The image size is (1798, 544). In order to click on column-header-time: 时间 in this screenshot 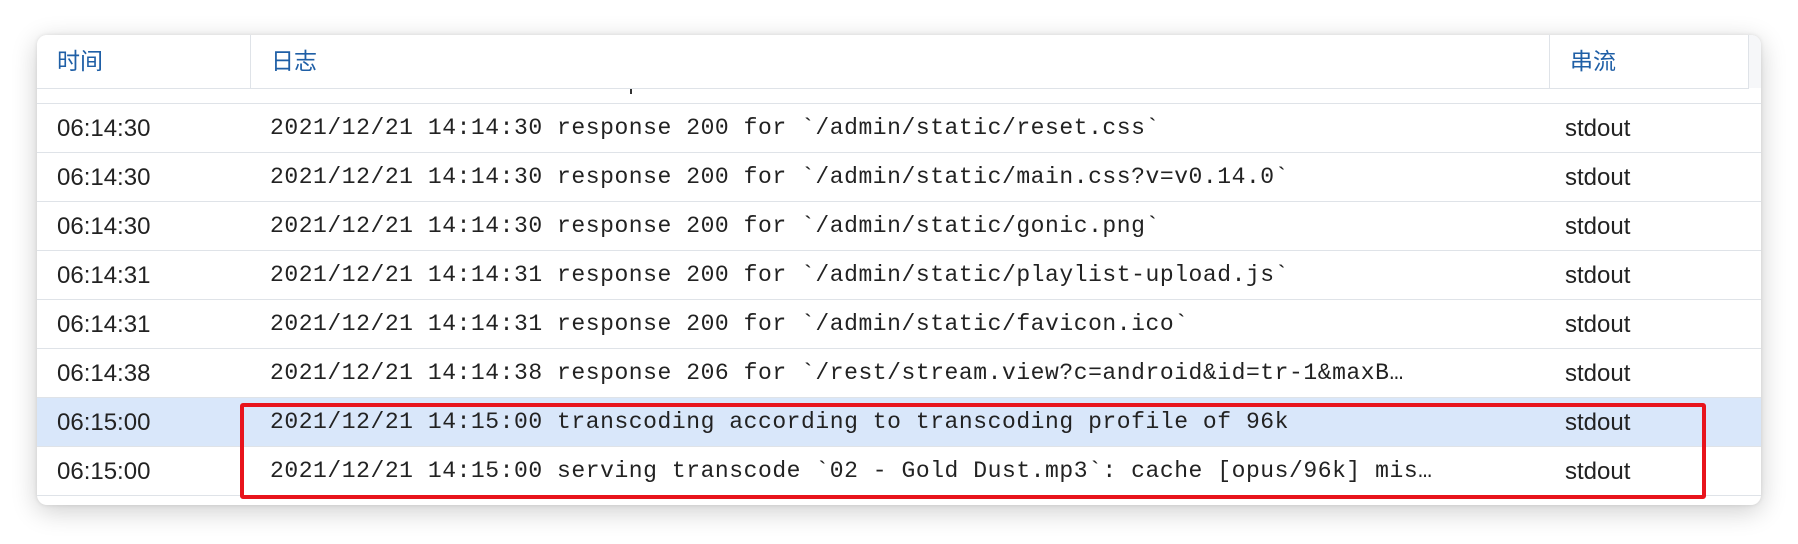, I will do `click(143, 61)`.